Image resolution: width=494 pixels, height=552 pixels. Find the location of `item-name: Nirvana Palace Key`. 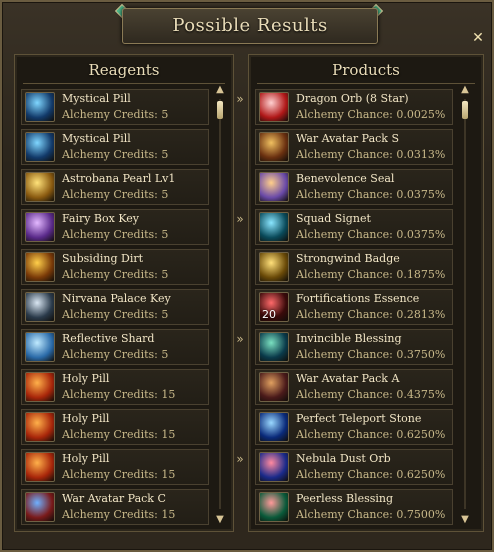

item-name: Nirvana Palace Key is located at coordinates (116, 298).